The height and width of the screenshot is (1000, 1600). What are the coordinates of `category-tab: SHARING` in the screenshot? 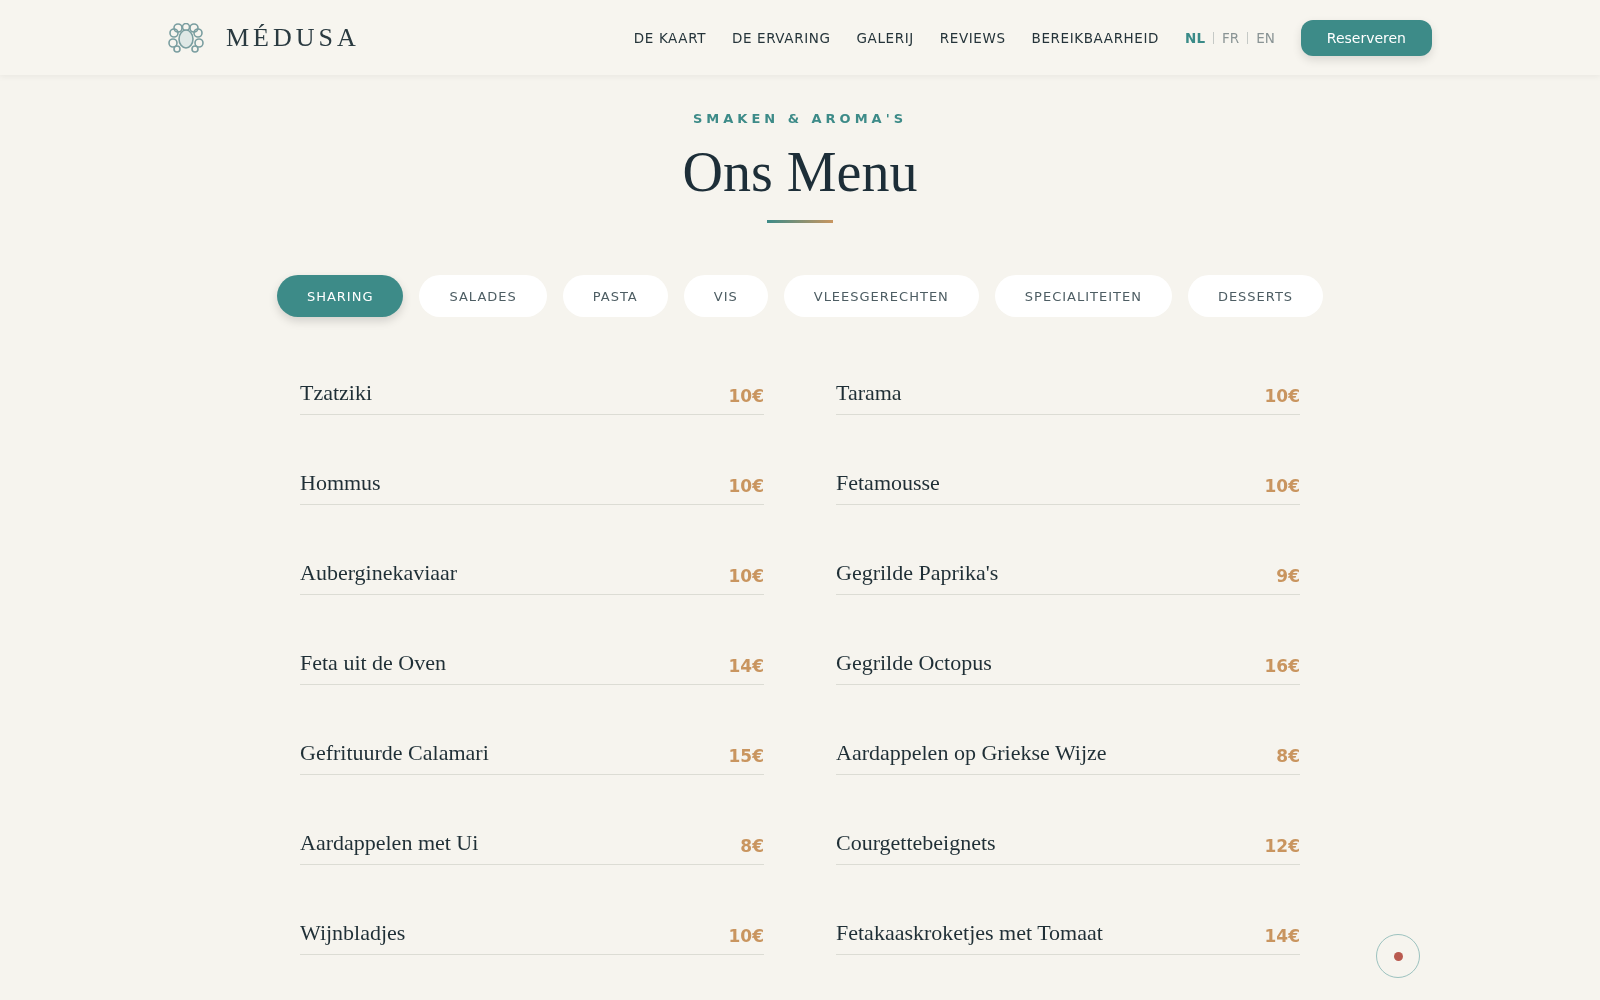 It's located at (340, 296).